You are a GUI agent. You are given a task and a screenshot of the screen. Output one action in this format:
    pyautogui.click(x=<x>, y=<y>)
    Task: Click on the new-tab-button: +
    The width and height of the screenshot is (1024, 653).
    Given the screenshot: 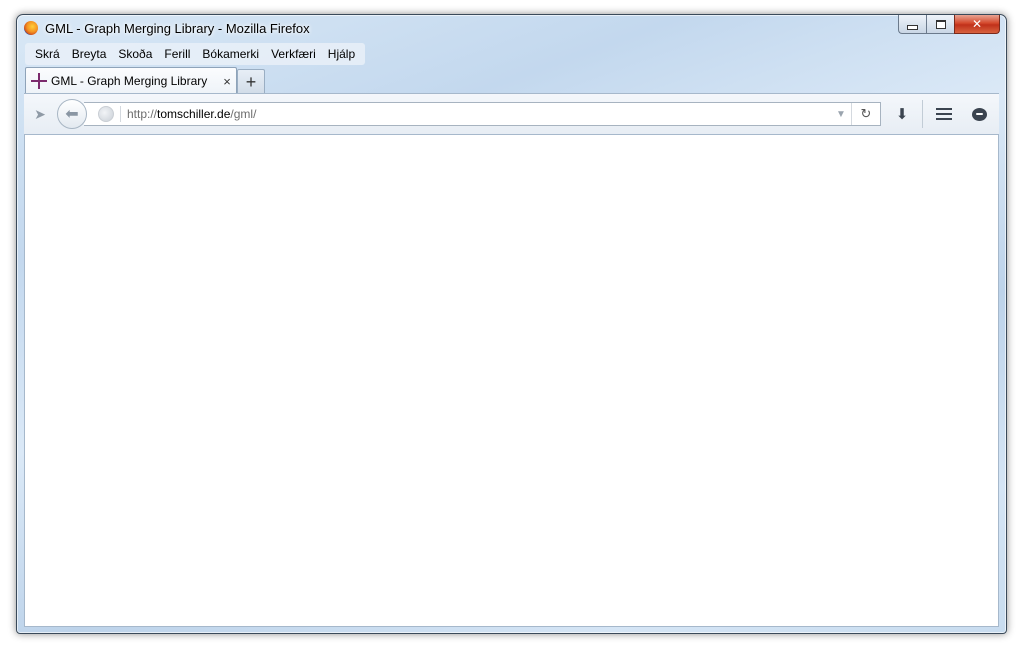 What is the action you would take?
    pyautogui.click(x=251, y=81)
    